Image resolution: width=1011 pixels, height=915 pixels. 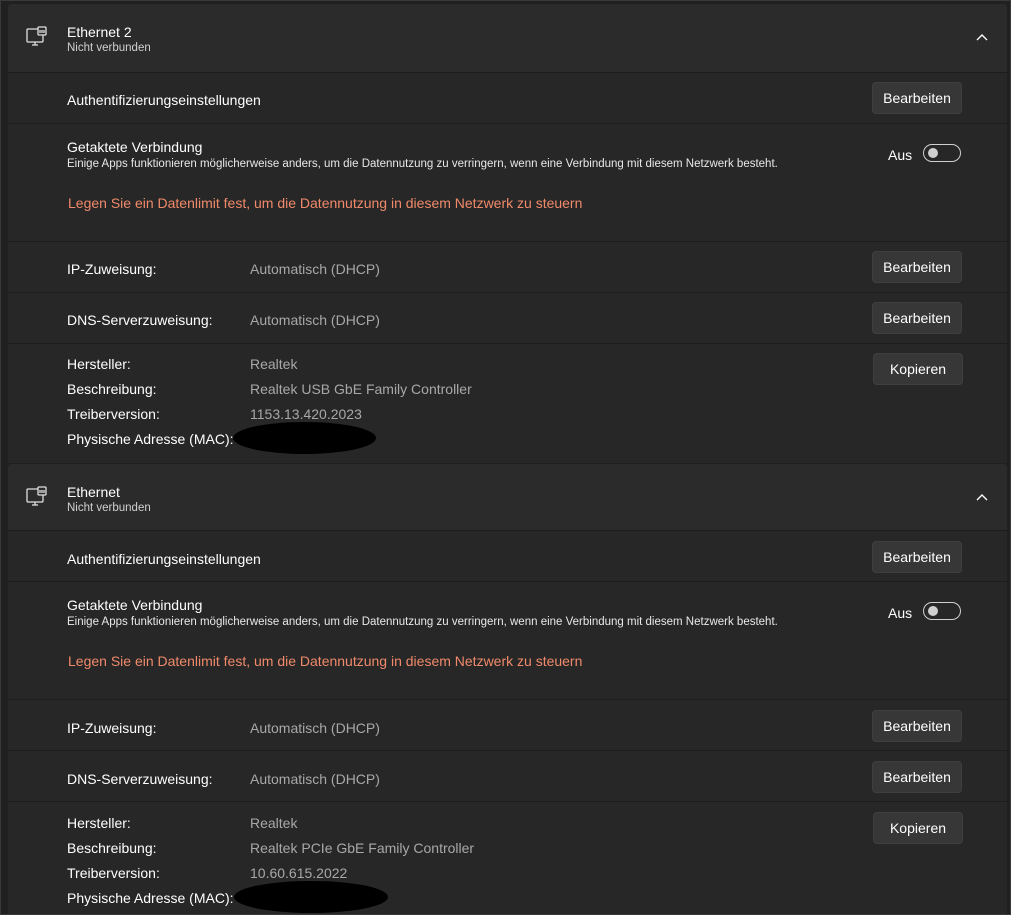 What do you see at coordinates (299, 873) in the screenshot?
I see `driver-version-value: 10.60.615.2022` at bounding box center [299, 873].